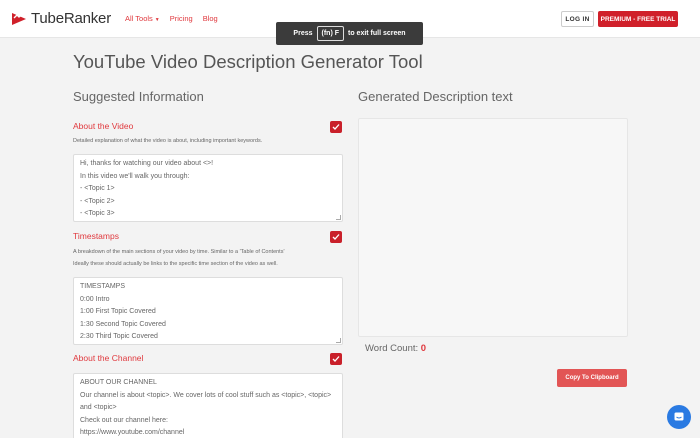 The height and width of the screenshot is (438, 700). I want to click on textarea-line: Check out our channel here:, so click(124, 420).